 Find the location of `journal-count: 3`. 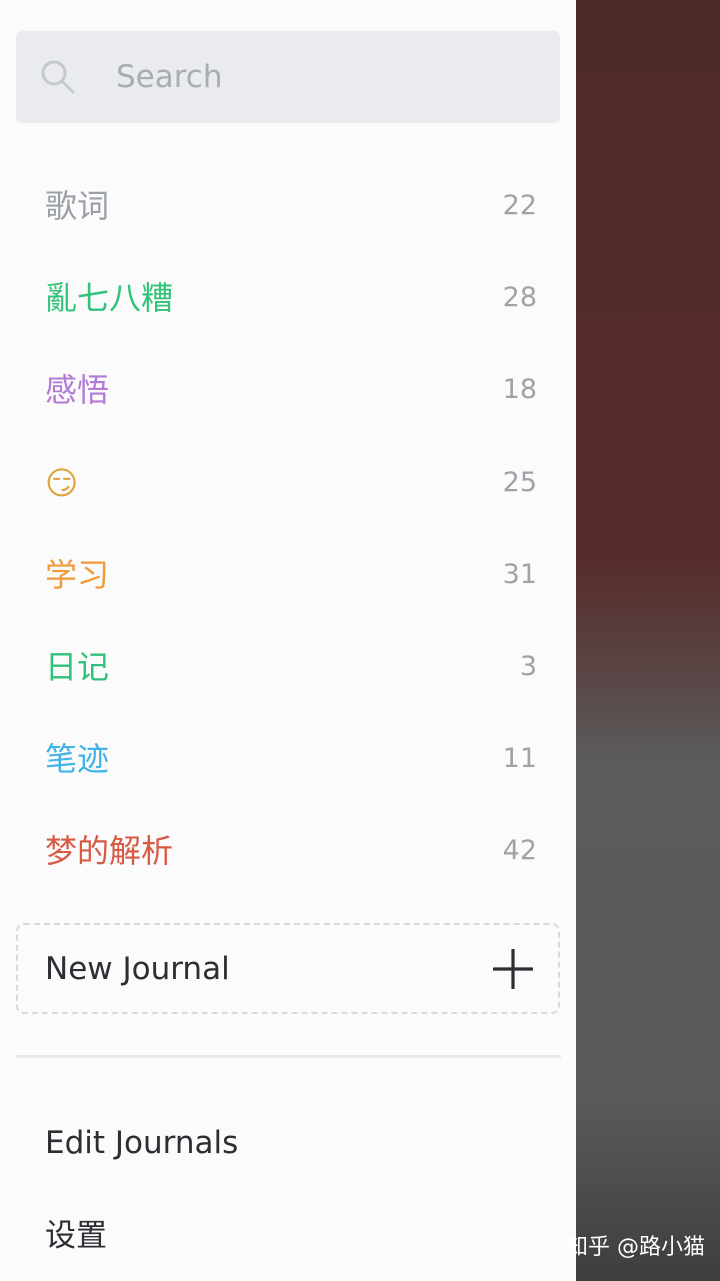

journal-count: 3 is located at coordinates (528, 666).